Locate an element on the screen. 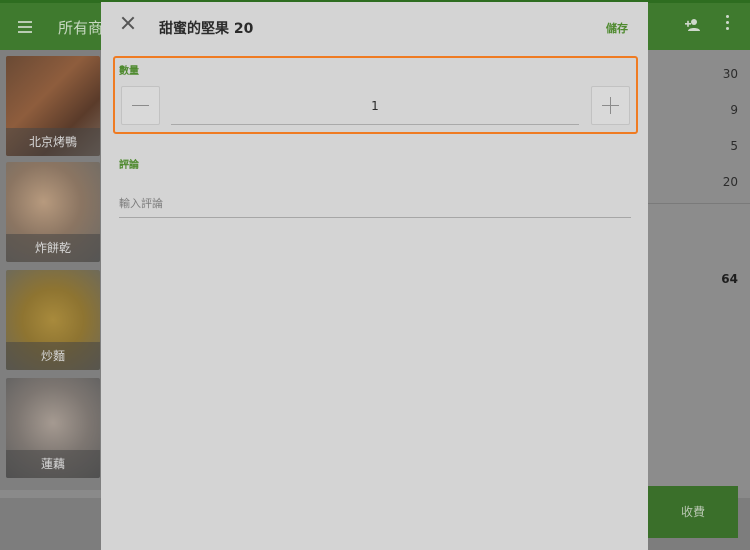 The image size is (750, 550). quantity-highlight is located at coordinates (375, 95).